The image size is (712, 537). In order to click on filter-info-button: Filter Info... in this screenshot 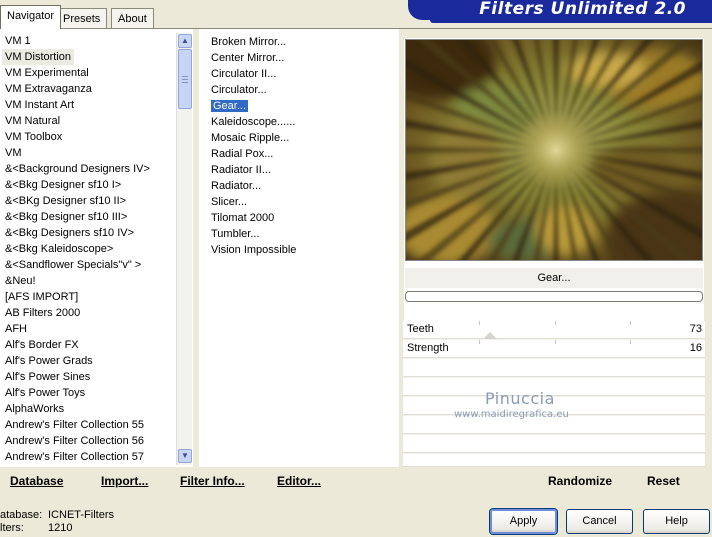, I will do `click(212, 481)`.